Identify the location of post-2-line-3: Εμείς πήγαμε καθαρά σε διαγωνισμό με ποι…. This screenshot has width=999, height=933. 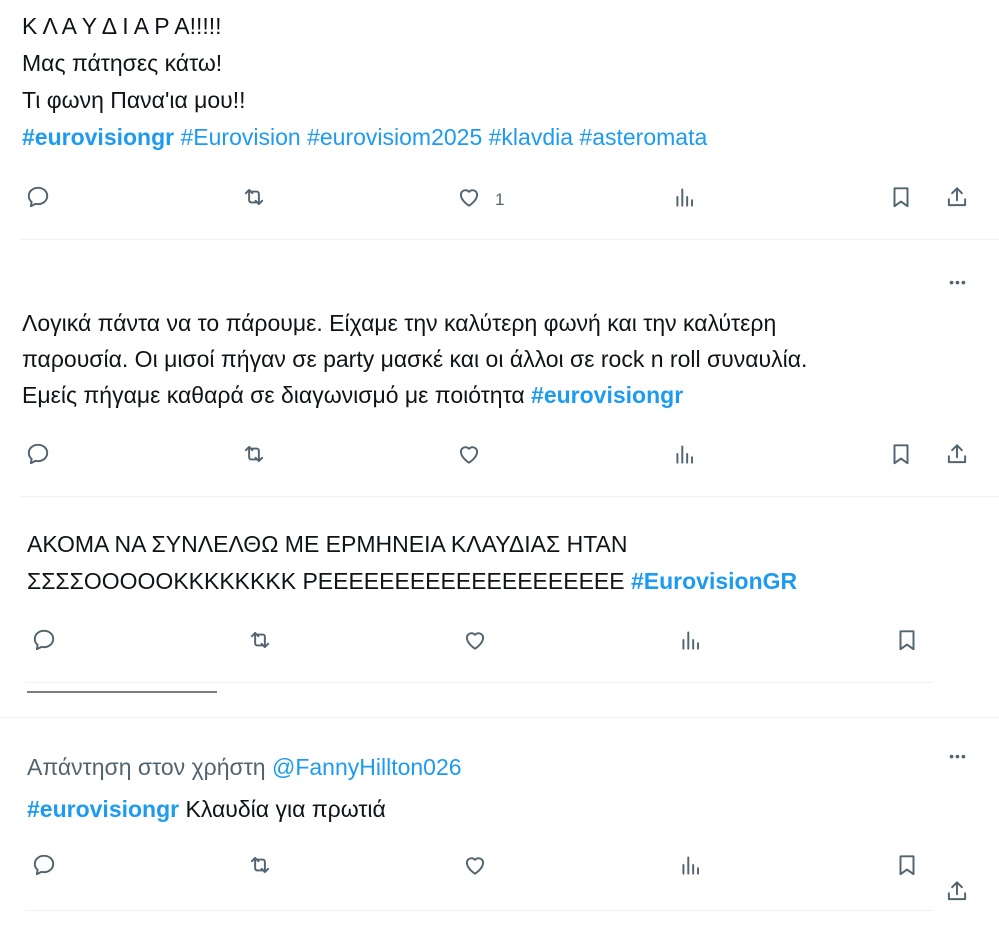
(352, 395).